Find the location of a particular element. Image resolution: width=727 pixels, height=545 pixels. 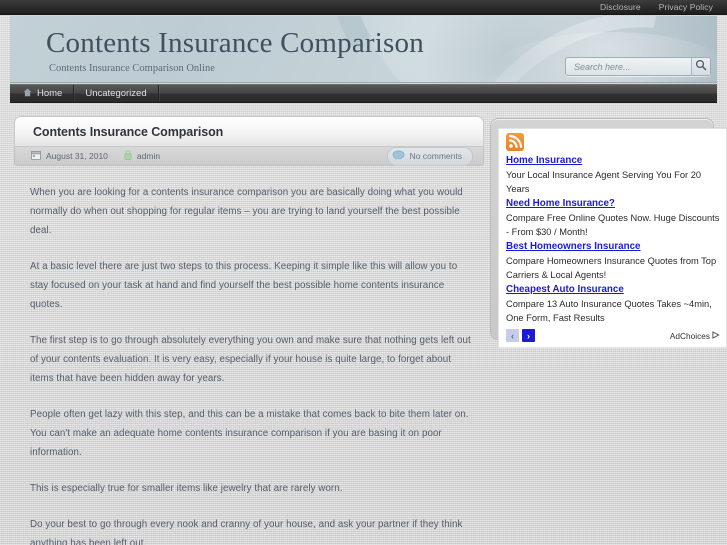

post-meta-bar: August 31, 2010 admin No comments is located at coordinates (249, 156).